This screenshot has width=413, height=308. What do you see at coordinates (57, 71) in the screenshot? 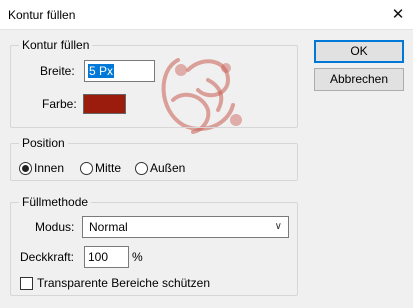
I see `width-label: Breite:` at bounding box center [57, 71].